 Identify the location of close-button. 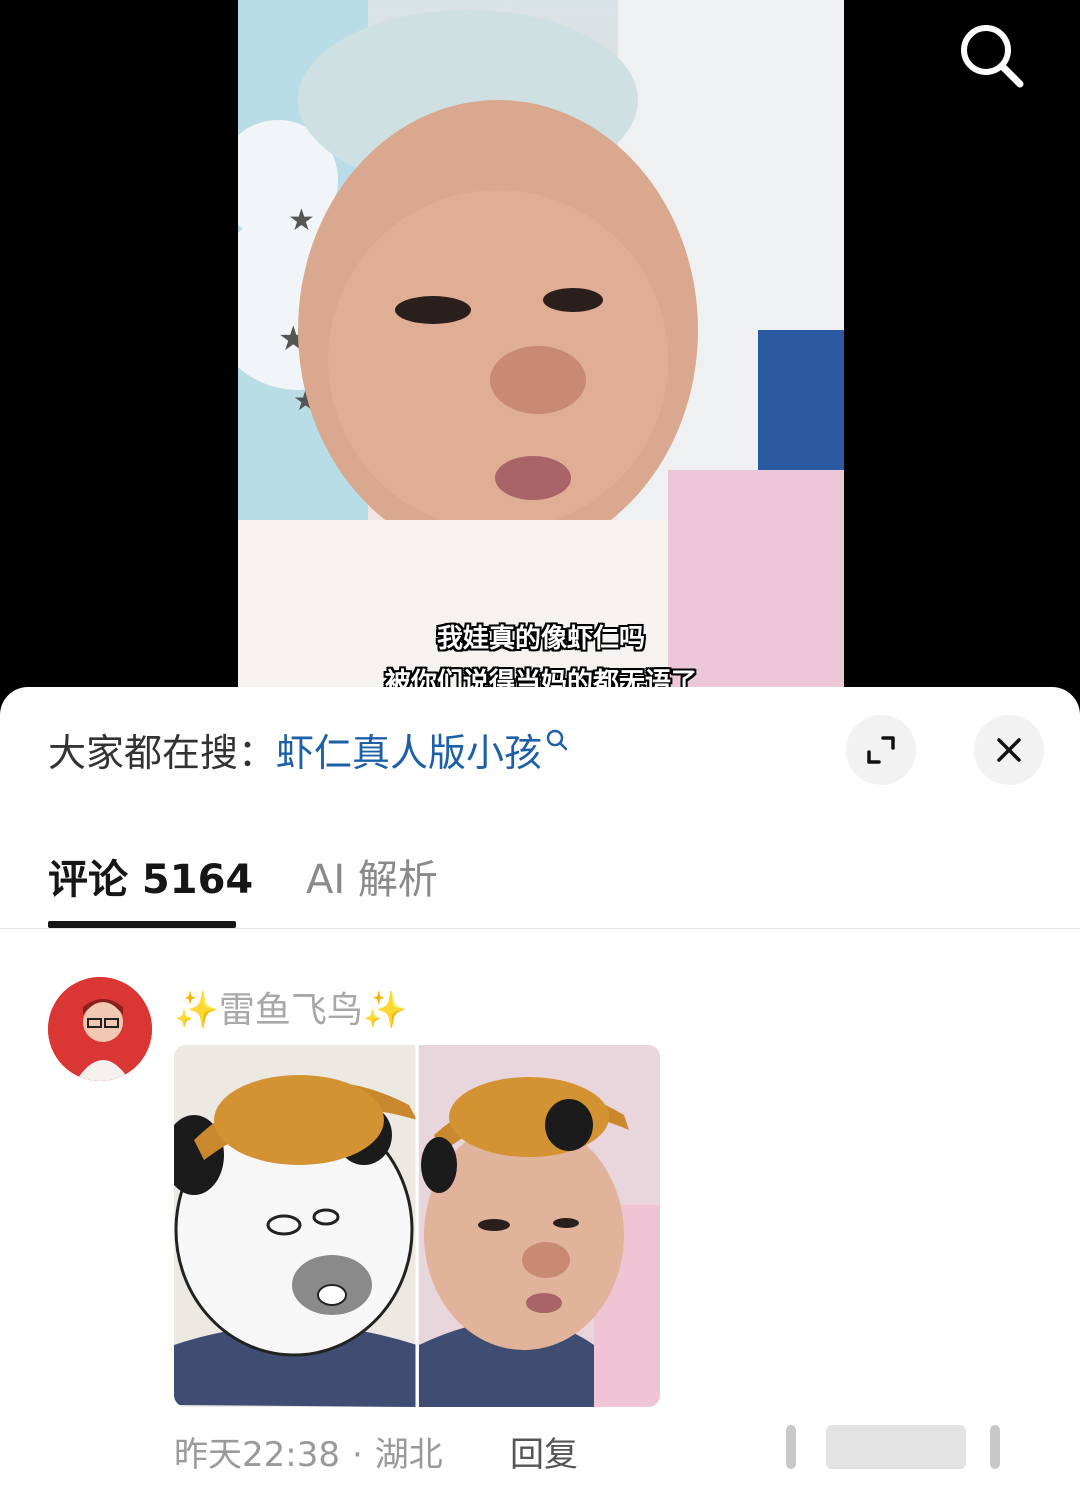
(1009, 750).